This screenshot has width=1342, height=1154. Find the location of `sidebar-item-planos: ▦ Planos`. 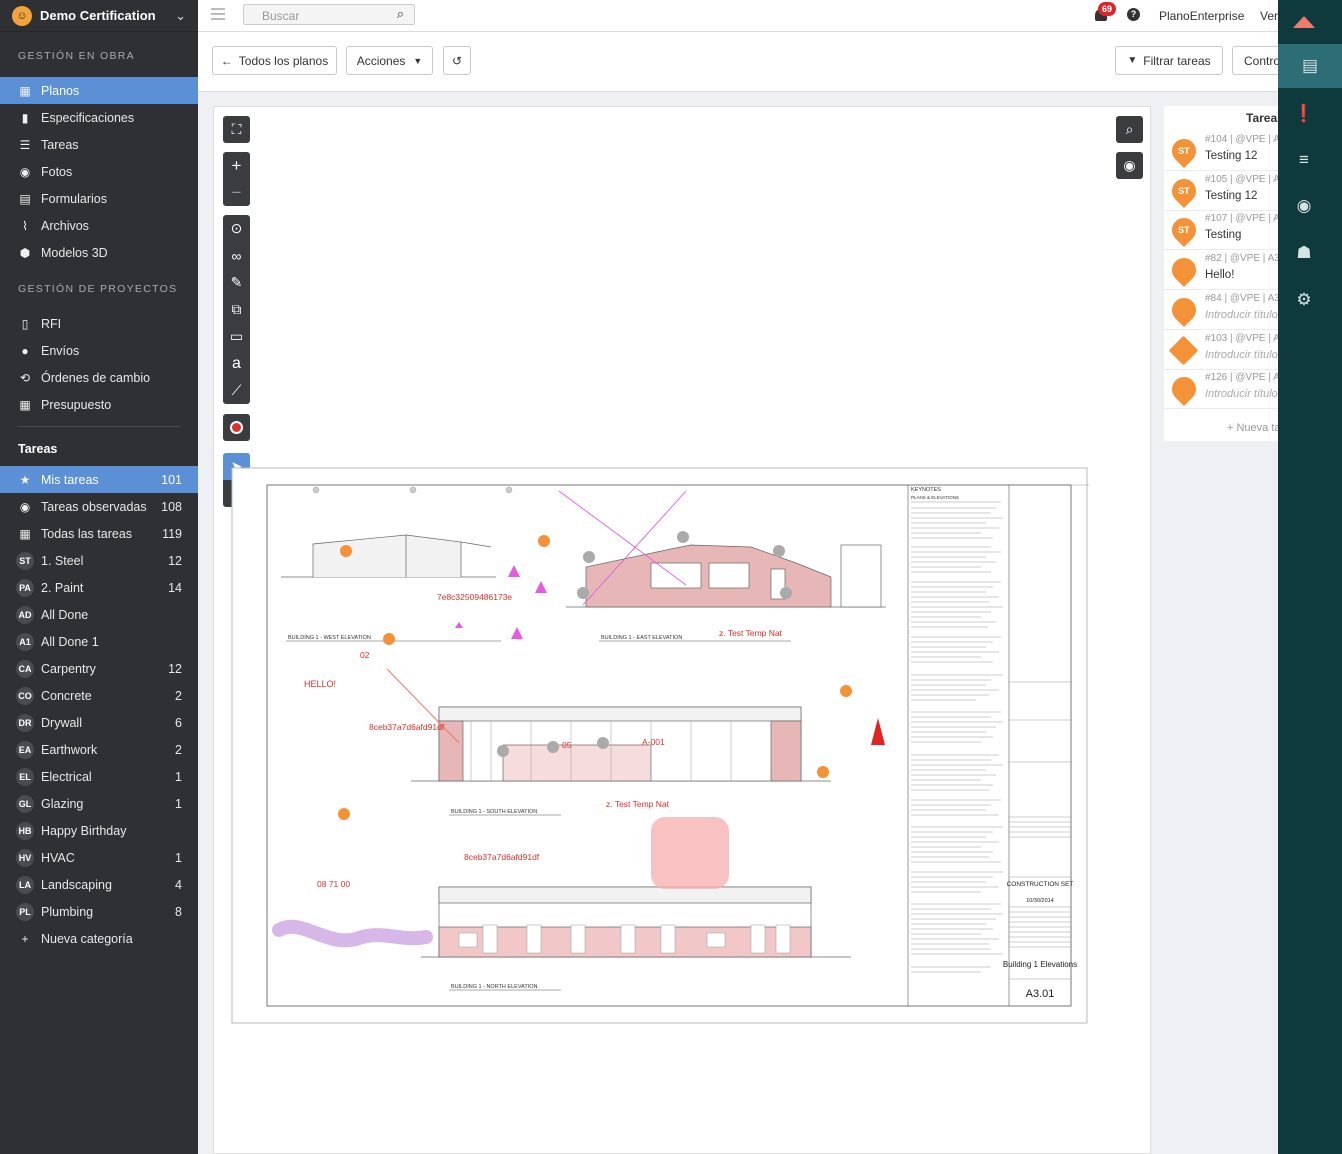

sidebar-item-planos: ▦ Planos is located at coordinates (99, 90).